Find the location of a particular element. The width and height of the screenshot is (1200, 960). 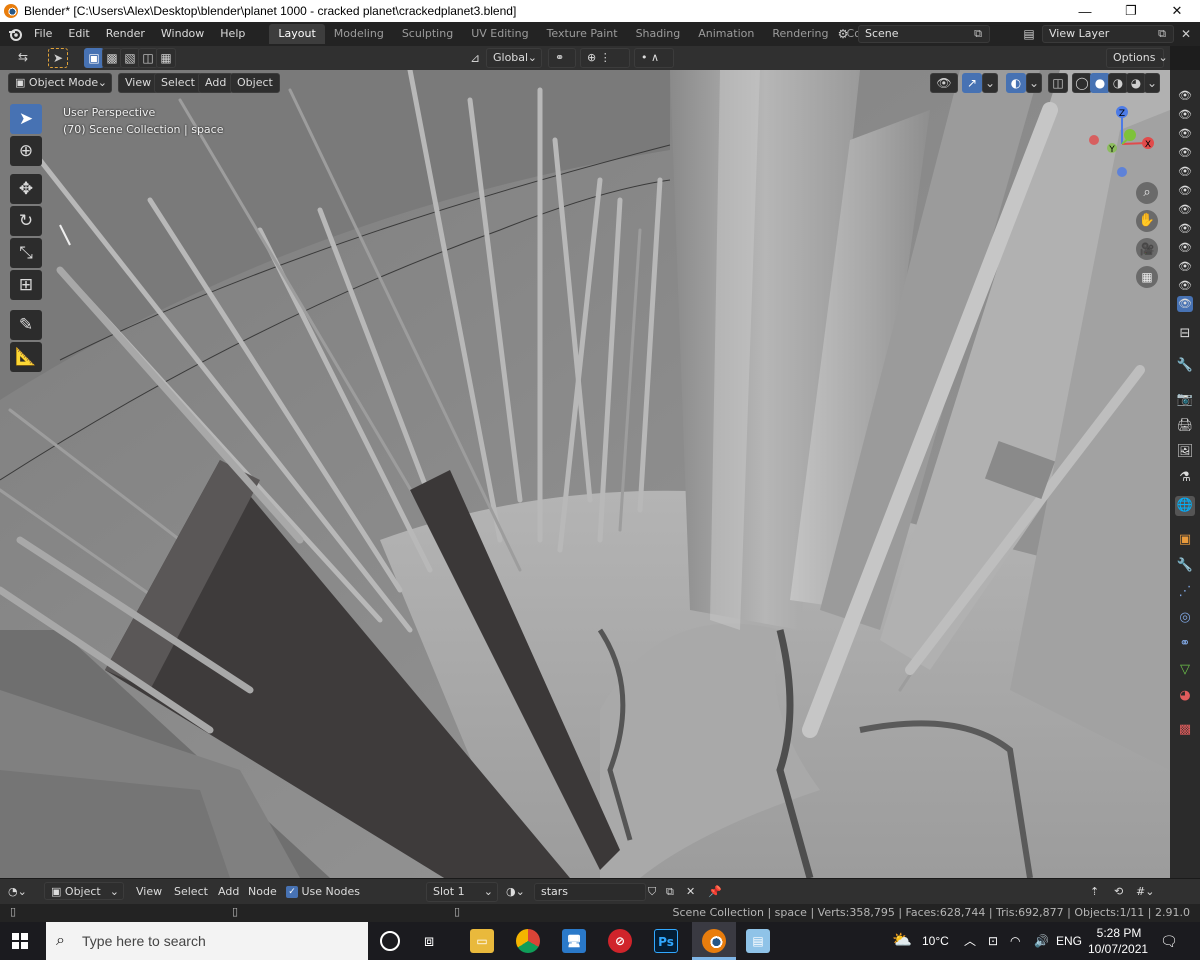

chrome-icon is located at coordinates (528, 941).